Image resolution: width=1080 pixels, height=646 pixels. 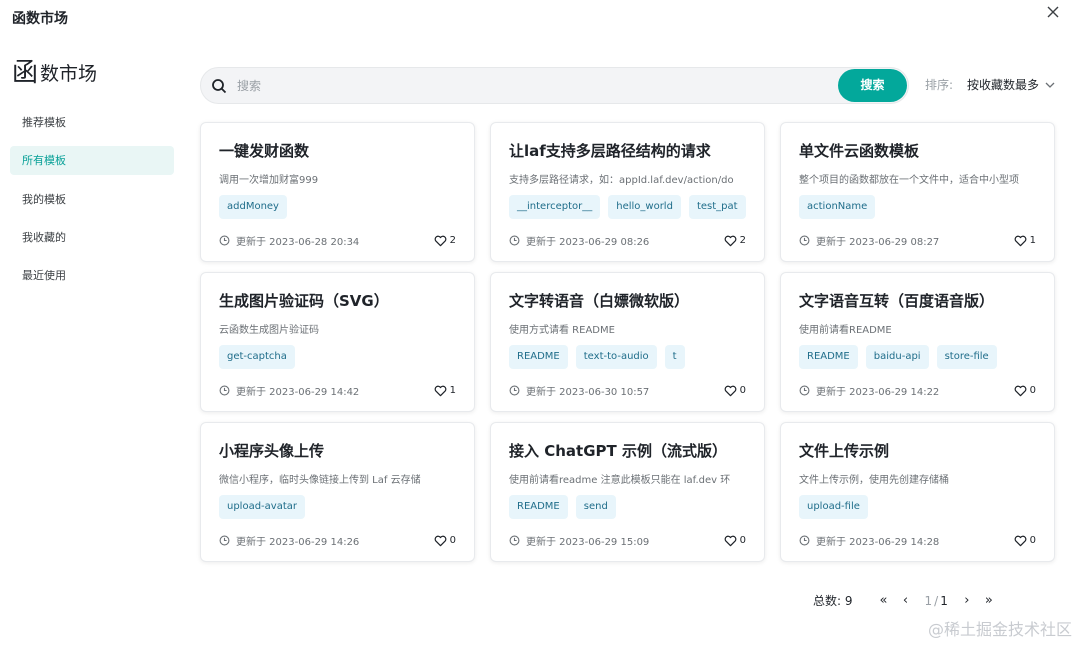 I want to click on card-description: 微信小程序，临时头像链接上传到 Laf 云存储, so click(x=320, y=480).